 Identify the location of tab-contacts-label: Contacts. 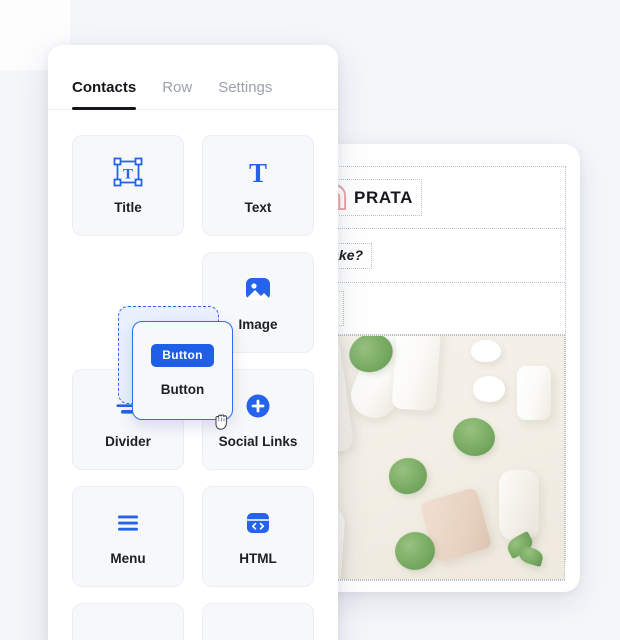
(104, 87).